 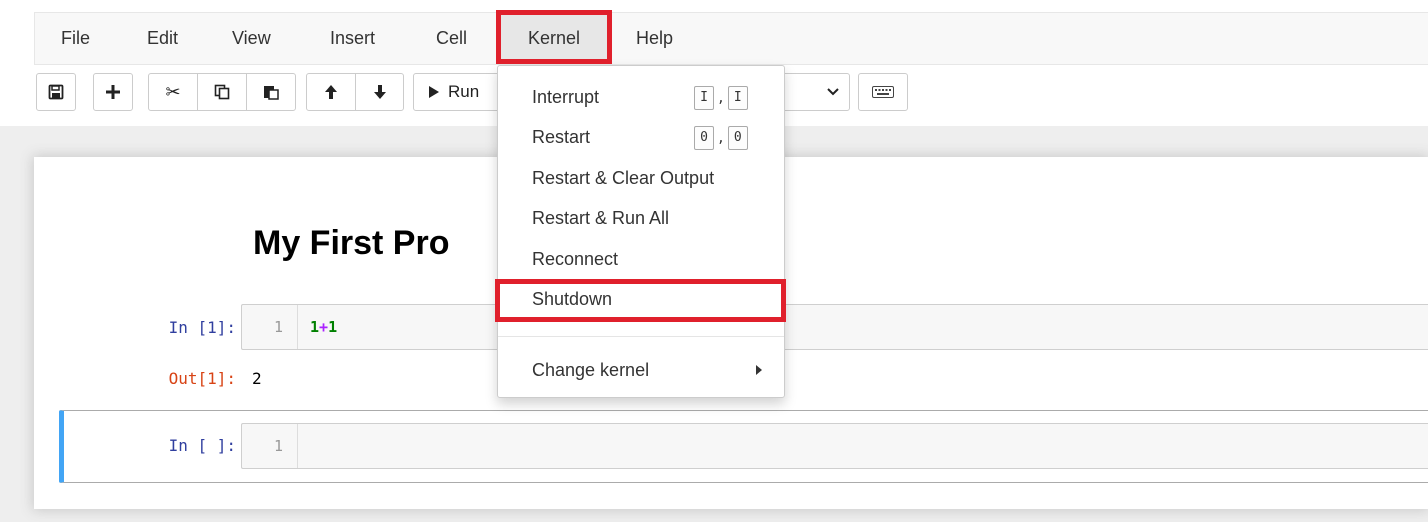 What do you see at coordinates (623, 178) in the screenshot?
I see `menu-item-restart-clear-output: Restart & Clear Output` at bounding box center [623, 178].